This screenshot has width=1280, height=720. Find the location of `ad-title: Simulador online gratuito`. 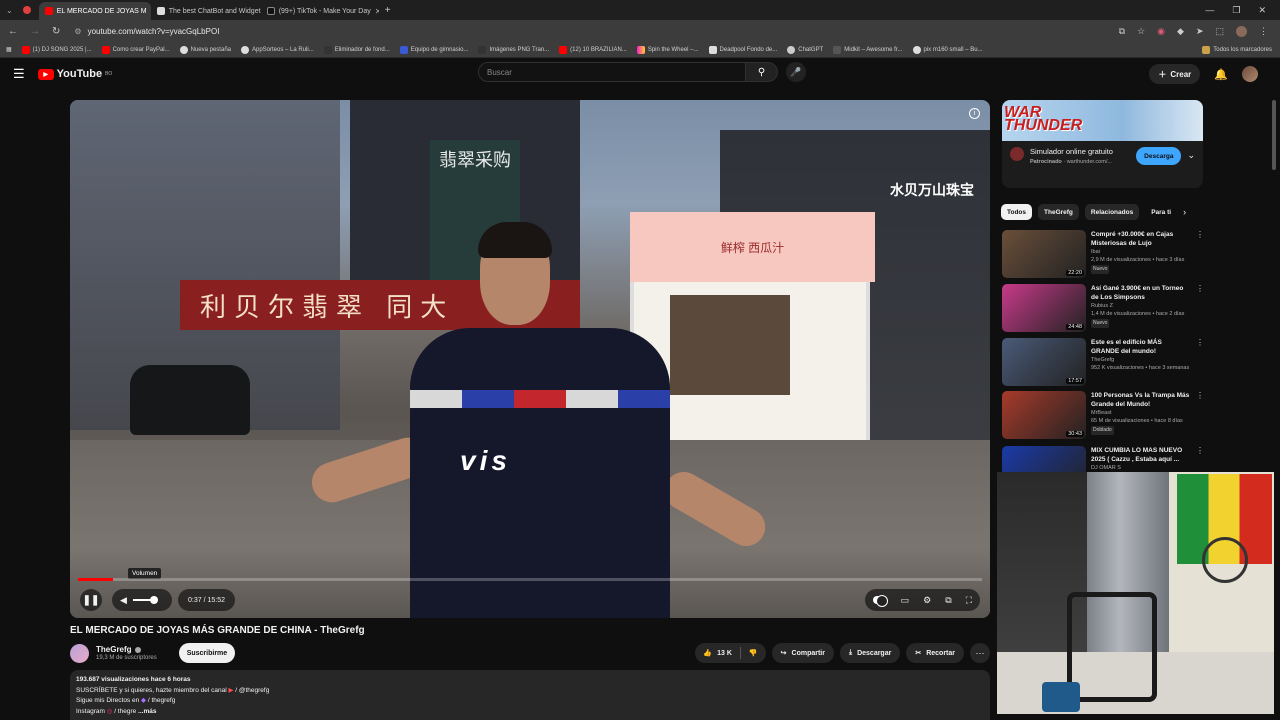

ad-title: Simulador online gratuito is located at coordinates (1071, 152).